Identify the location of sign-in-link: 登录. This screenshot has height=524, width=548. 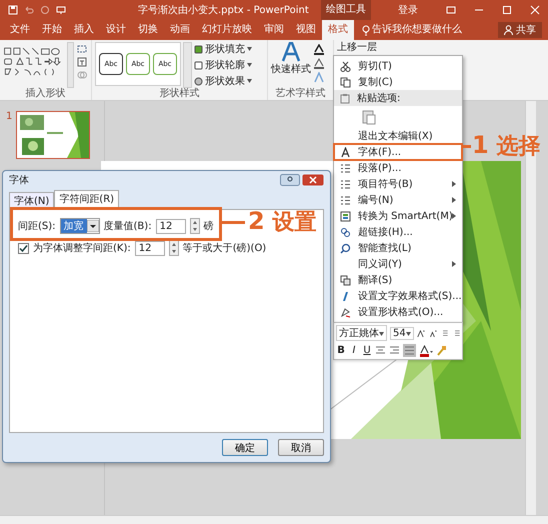
(408, 10).